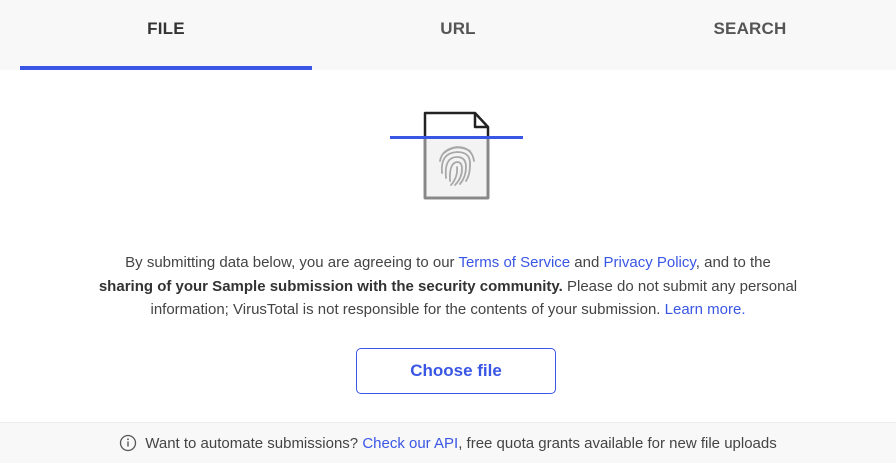  I want to click on tab-file: FILE, so click(166, 35).